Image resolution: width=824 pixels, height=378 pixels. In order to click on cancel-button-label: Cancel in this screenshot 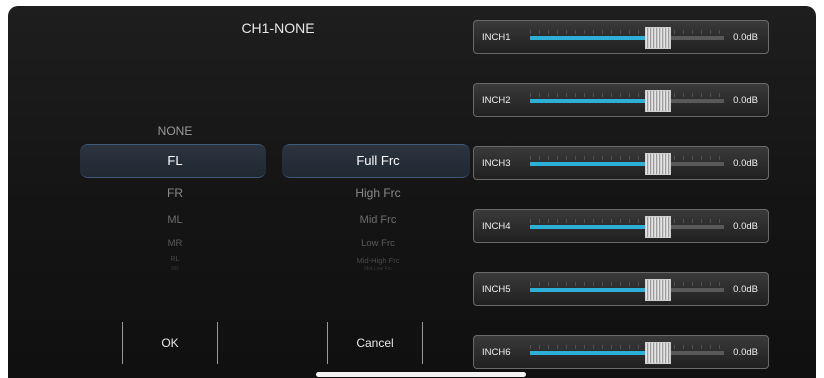, I will do `click(375, 343)`.